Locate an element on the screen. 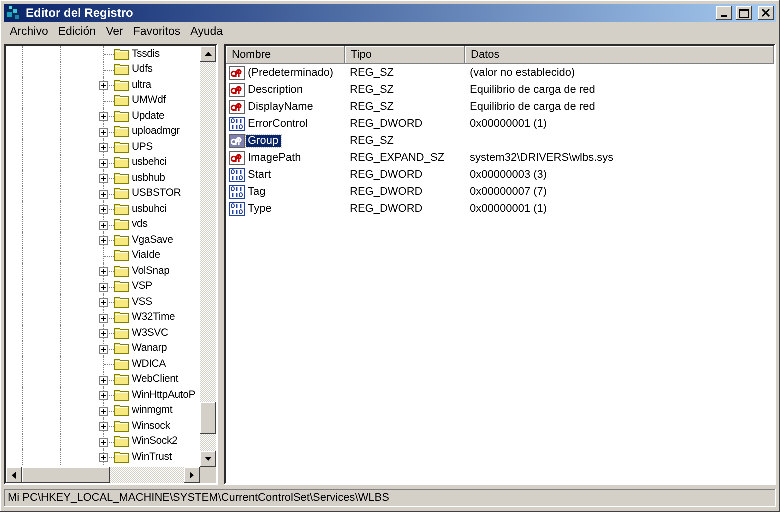  tree-item: ViaIde is located at coordinates (146, 255).